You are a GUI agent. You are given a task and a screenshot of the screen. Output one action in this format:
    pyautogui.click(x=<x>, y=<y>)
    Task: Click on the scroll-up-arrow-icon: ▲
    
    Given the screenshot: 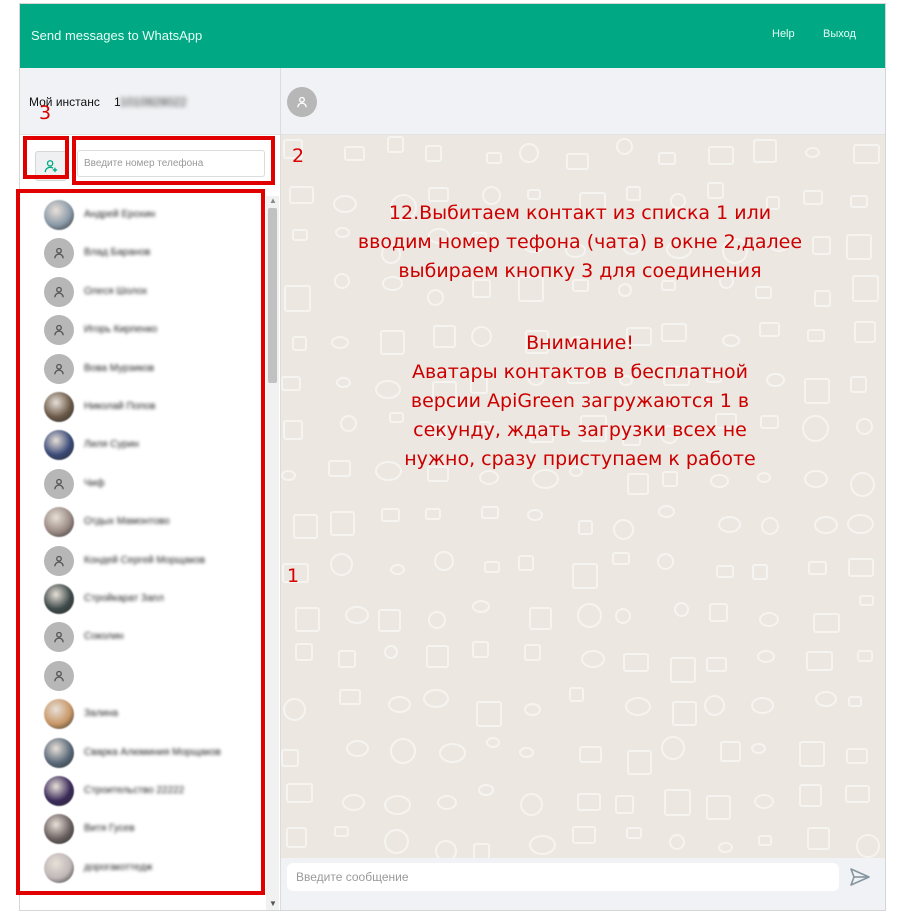 What is the action you would take?
    pyautogui.click(x=273, y=200)
    